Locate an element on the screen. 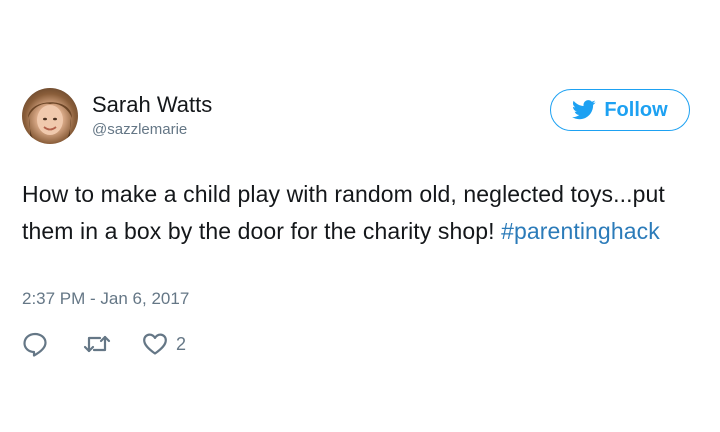  reply-icon is located at coordinates (35, 344).